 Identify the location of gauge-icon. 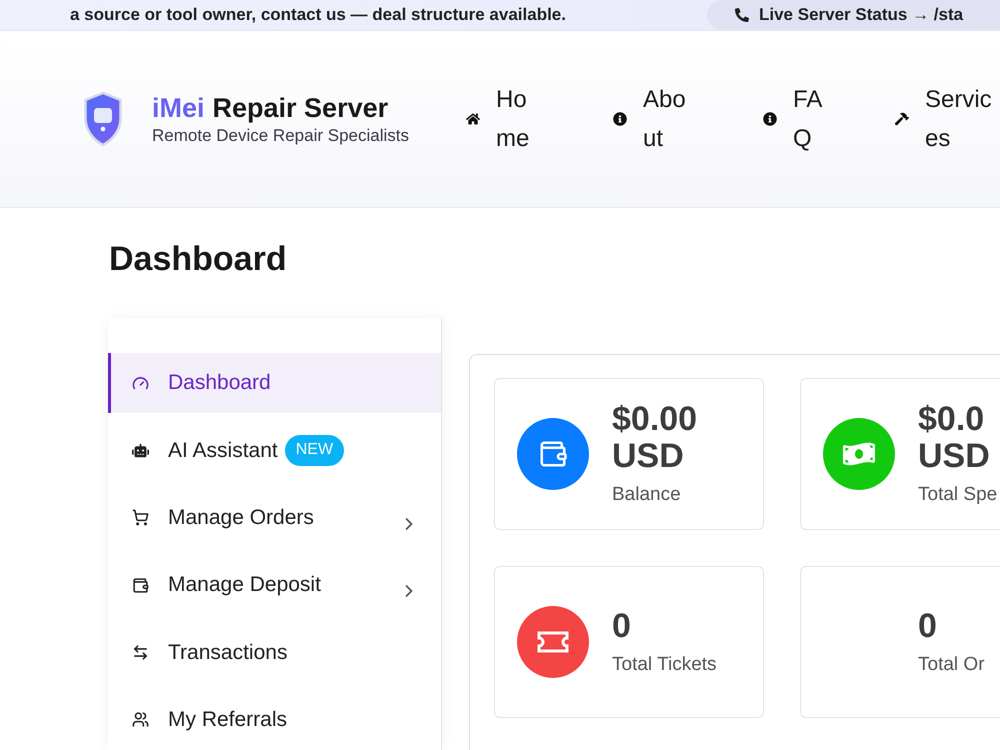
(140, 383).